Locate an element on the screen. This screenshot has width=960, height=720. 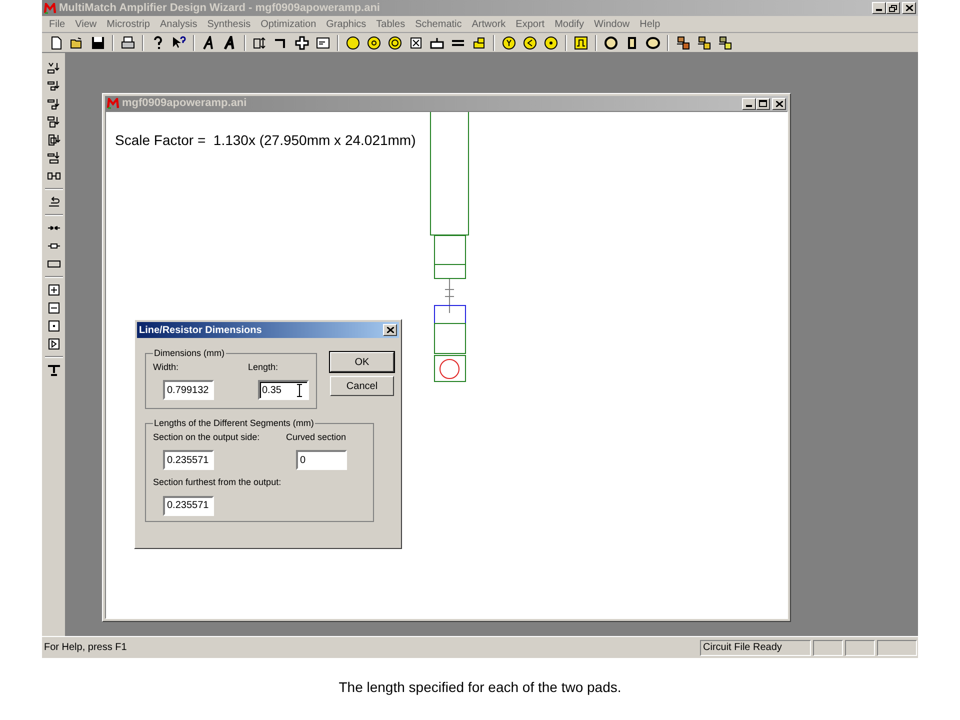
menu-item: File is located at coordinates (57, 24).